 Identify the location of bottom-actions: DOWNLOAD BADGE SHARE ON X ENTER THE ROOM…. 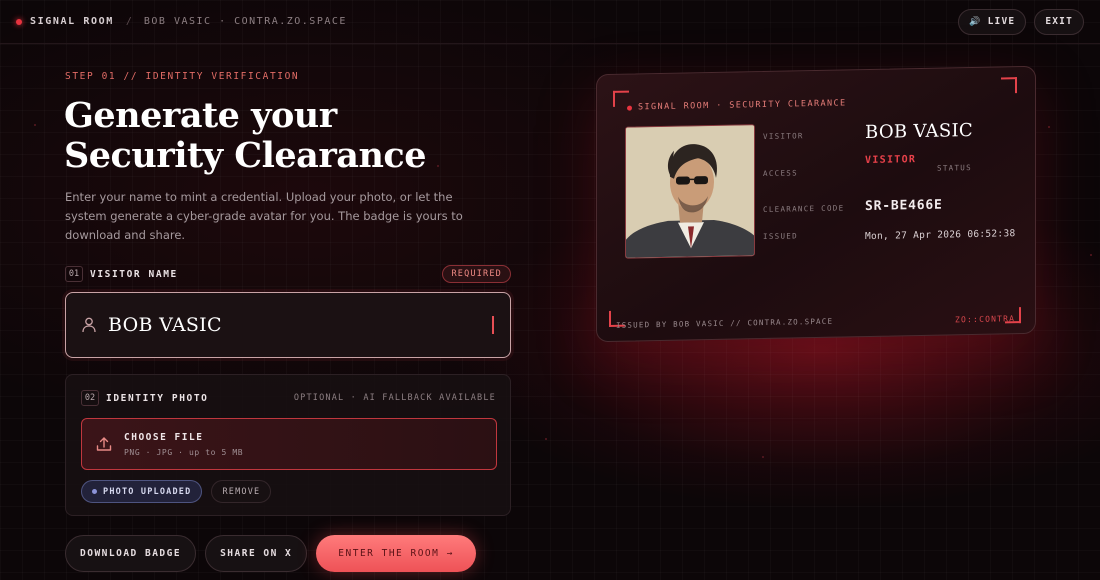
(270, 553).